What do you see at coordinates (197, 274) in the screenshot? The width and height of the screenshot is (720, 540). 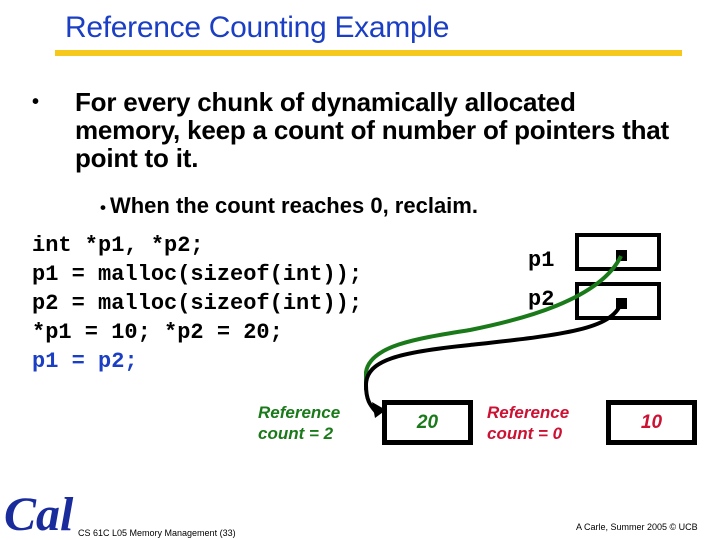 I see `code-line: p1 = malloc(sizeof(int));` at bounding box center [197, 274].